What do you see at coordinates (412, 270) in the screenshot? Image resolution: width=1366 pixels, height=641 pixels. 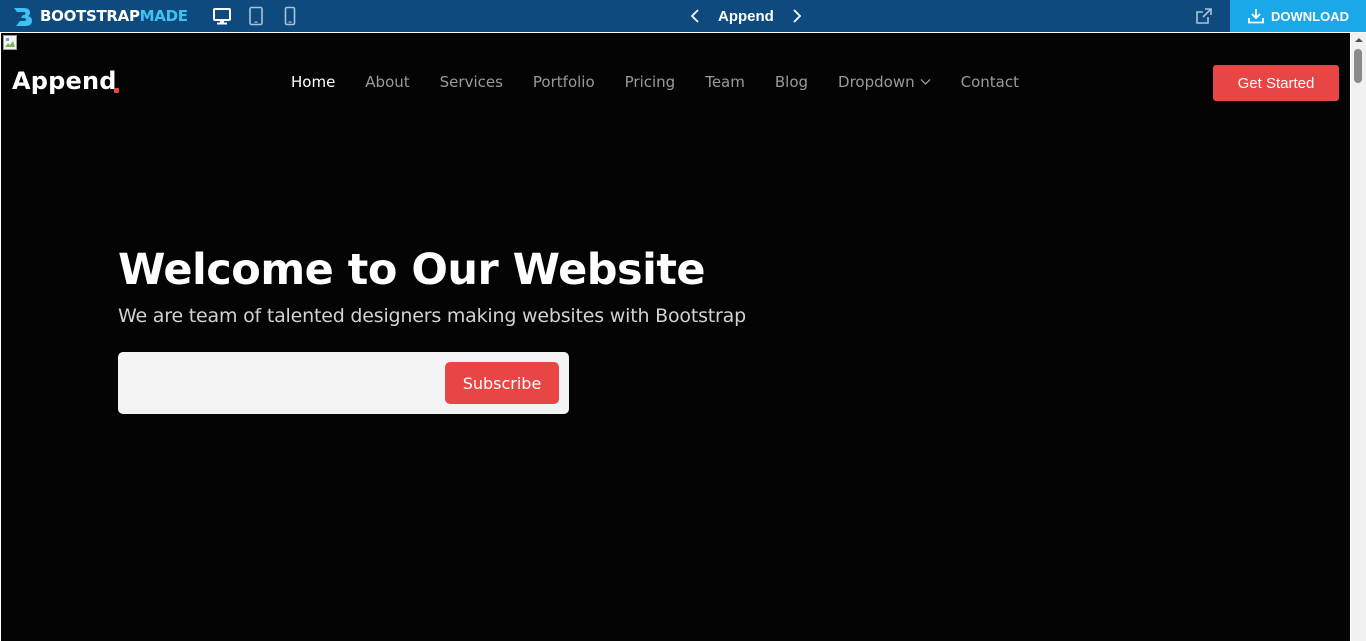 I see `hero-title: Welcome to Our Website` at bounding box center [412, 270].